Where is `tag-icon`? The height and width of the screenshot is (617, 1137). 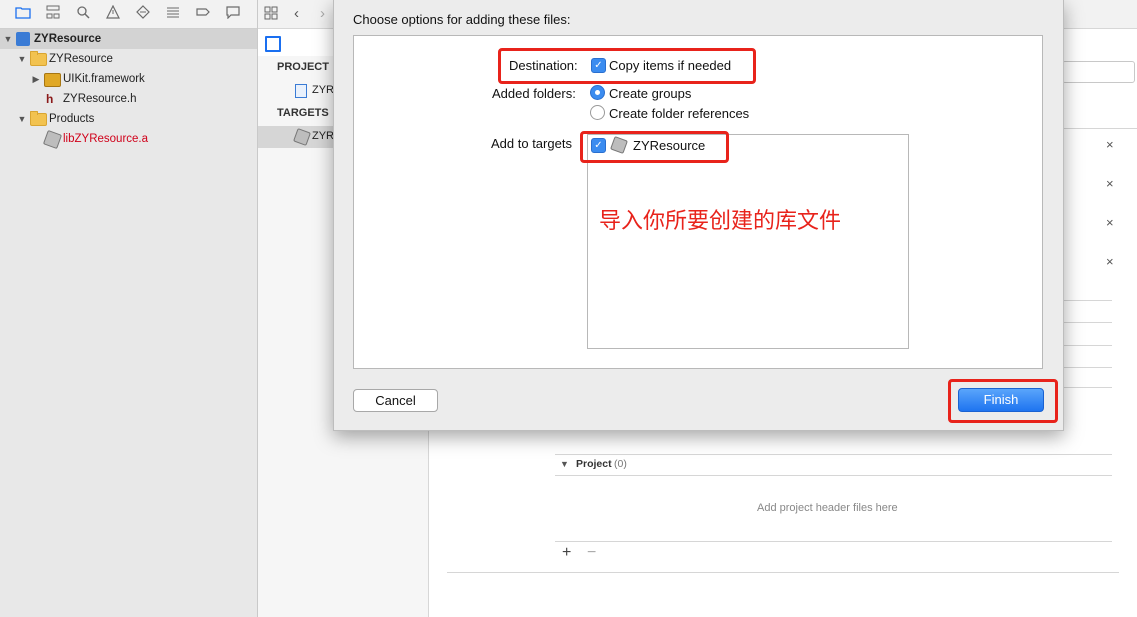 tag-icon is located at coordinates (203, 14).